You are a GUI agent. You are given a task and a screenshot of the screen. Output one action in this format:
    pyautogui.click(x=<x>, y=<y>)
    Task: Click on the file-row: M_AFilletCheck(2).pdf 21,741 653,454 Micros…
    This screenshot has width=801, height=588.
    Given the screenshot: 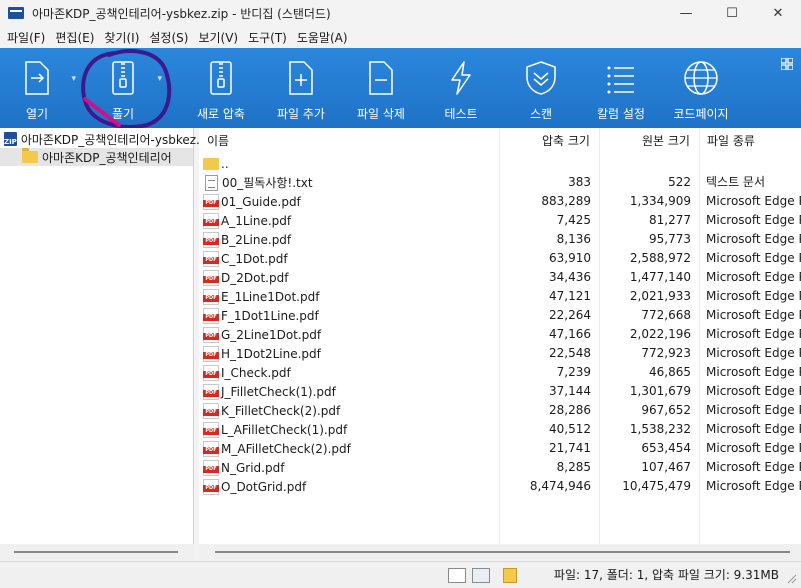 What is the action you would take?
    pyautogui.click(x=500, y=448)
    